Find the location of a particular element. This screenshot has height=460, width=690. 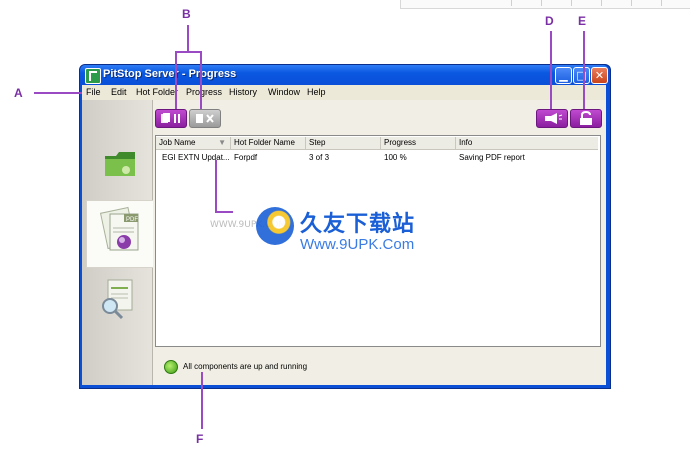

menu-hot-folder: Hot Folder is located at coordinates (157, 92).